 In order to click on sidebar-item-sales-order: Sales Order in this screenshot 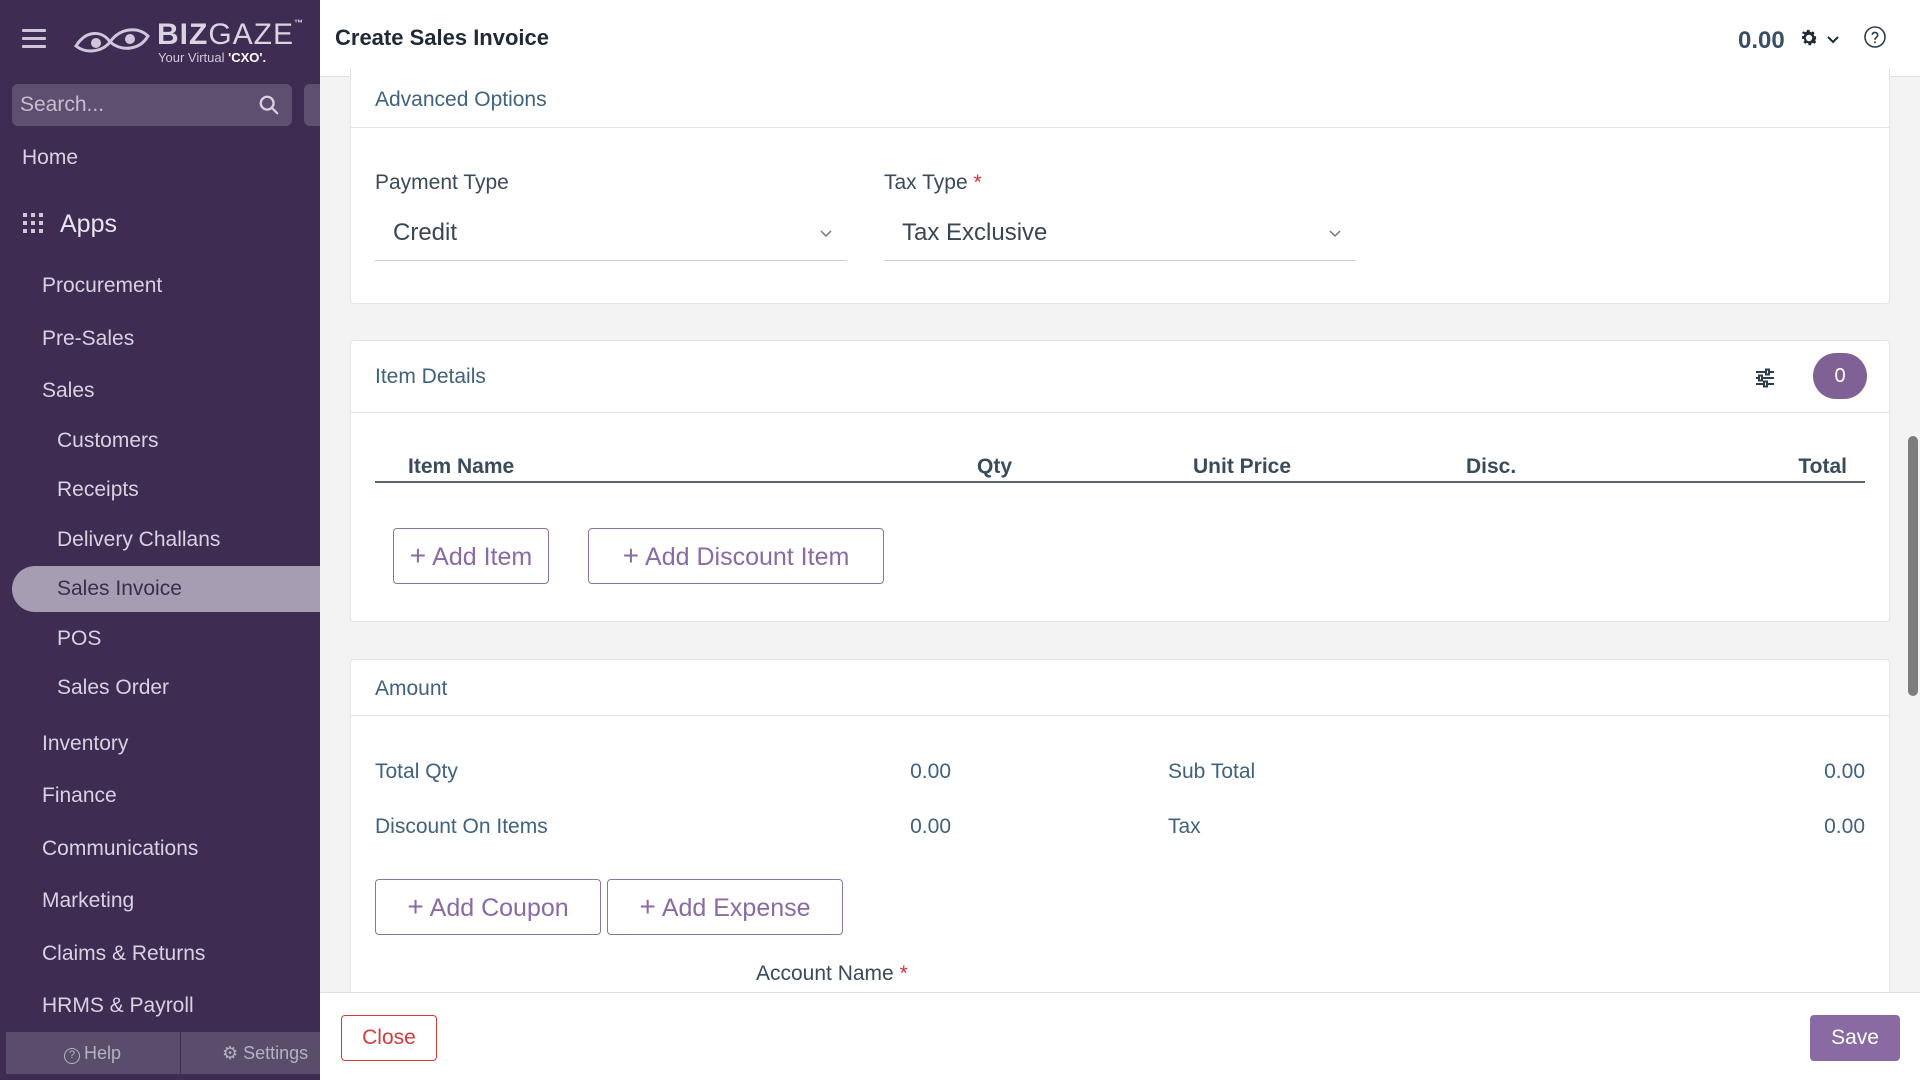, I will do `click(113, 688)`.